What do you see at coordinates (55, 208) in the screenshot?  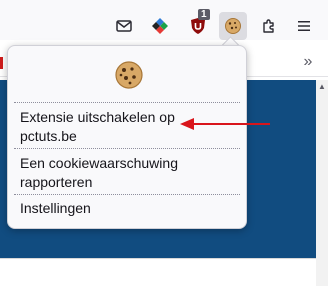 I see `menu-item-line: Instellingen` at bounding box center [55, 208].